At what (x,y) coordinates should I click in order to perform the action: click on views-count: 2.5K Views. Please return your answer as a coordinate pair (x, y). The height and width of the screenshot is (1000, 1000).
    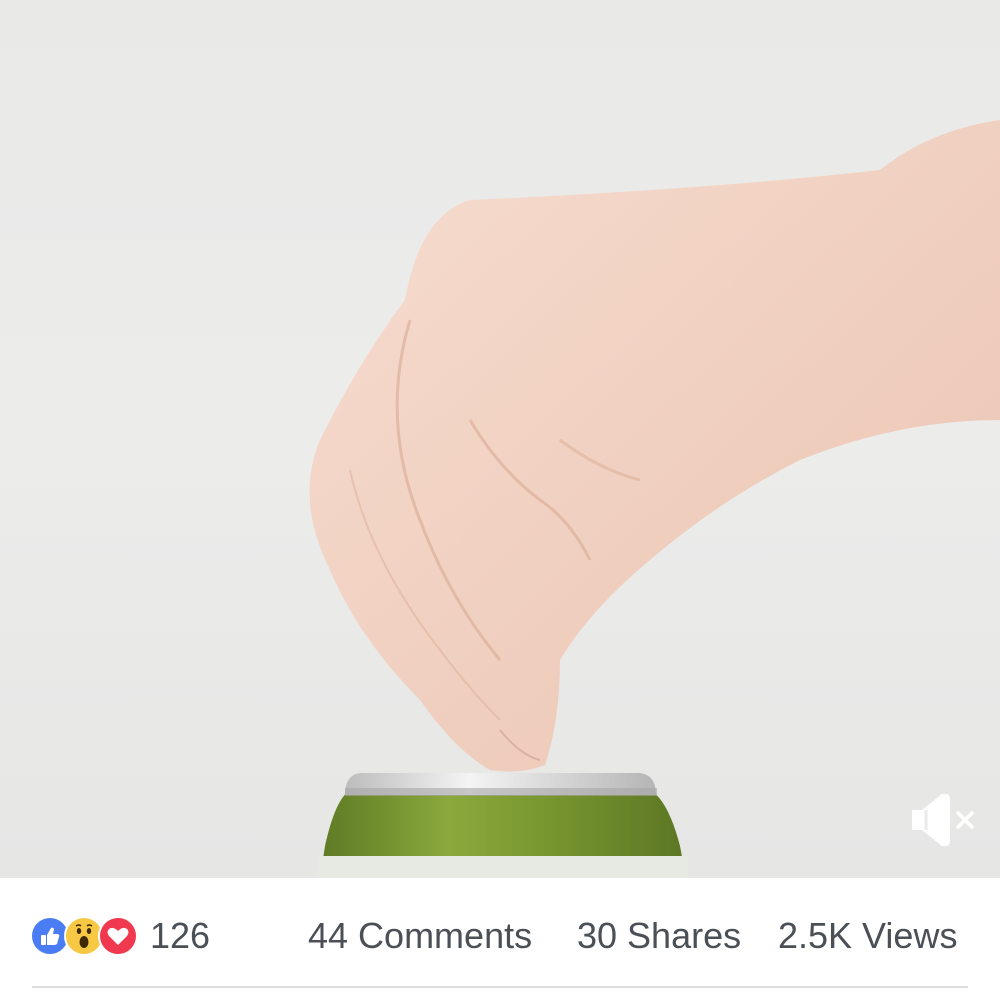
    Looking at the image, I should click on (867, 936).